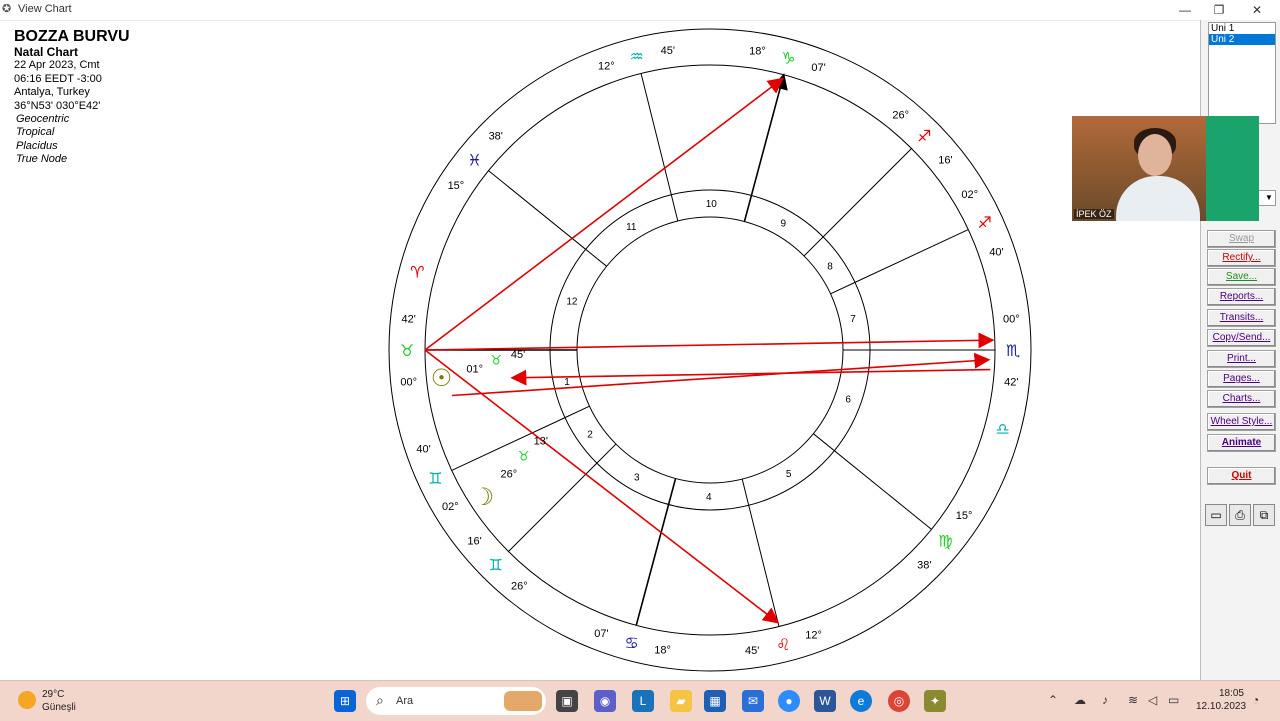 Image resolution: width=1280 pixels, height=721 pixels. What do you see at coordinates (1241, 476) in the screenshot?
I see `quit-button: Quit` at bounding box center [1241, 476].